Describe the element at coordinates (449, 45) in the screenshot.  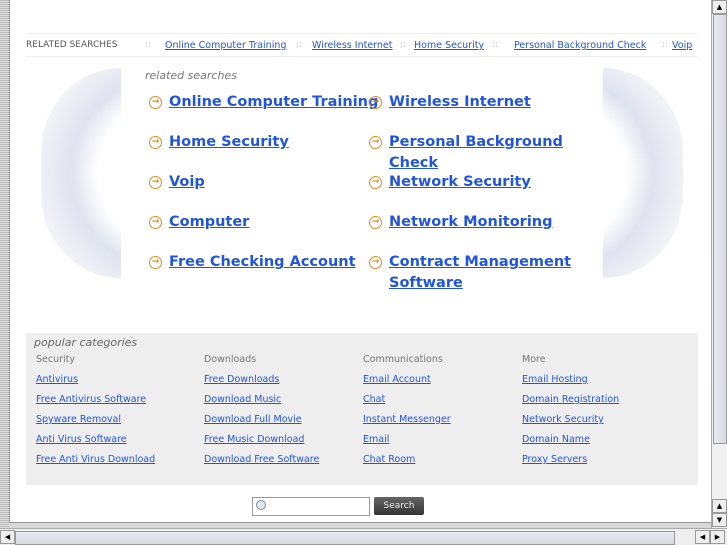
I see `bar-link-home-security: Home Security` at that location.